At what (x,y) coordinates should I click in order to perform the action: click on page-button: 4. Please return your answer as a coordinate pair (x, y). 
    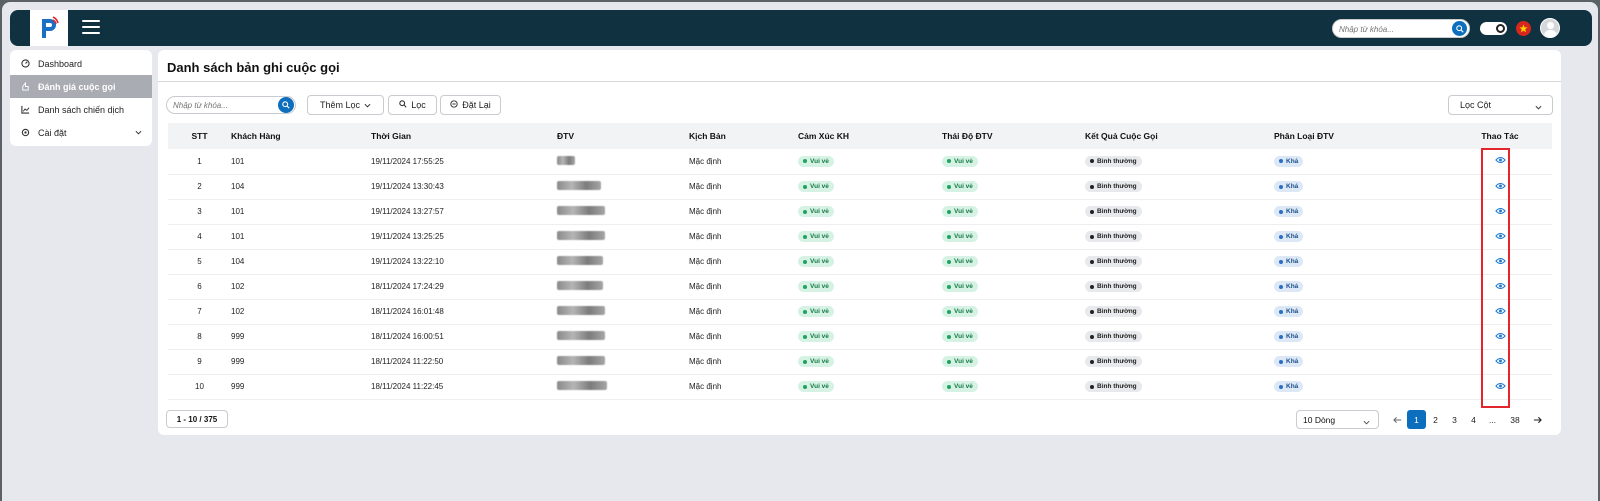
    Looking at the image, I should click on (1473, 419).